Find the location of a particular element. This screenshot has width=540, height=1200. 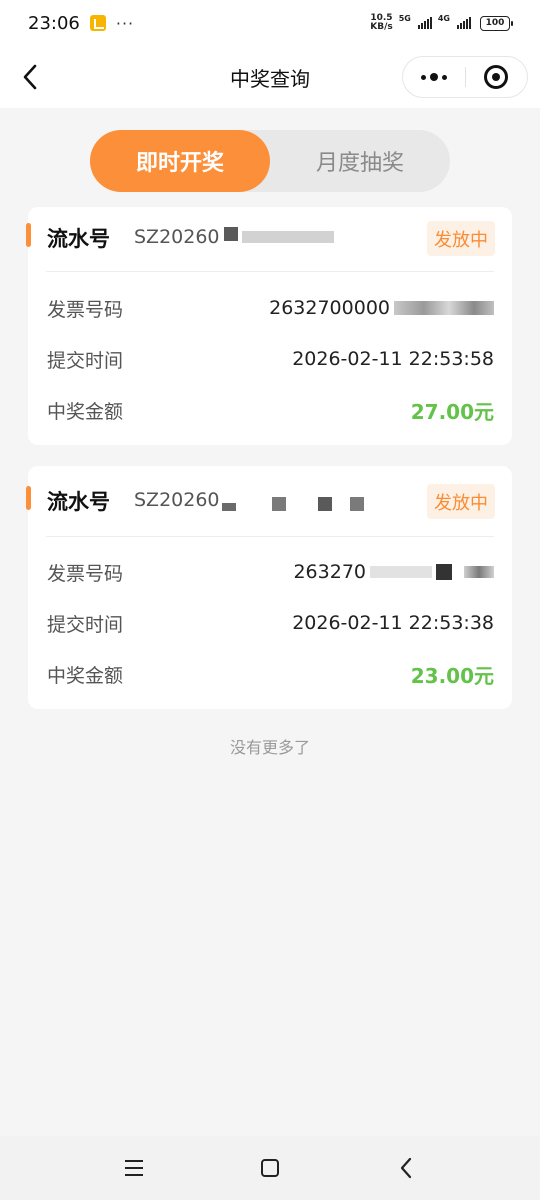

submit-time-value: 2026-02-11 22:53:38 is located at coordinates (393, 623).